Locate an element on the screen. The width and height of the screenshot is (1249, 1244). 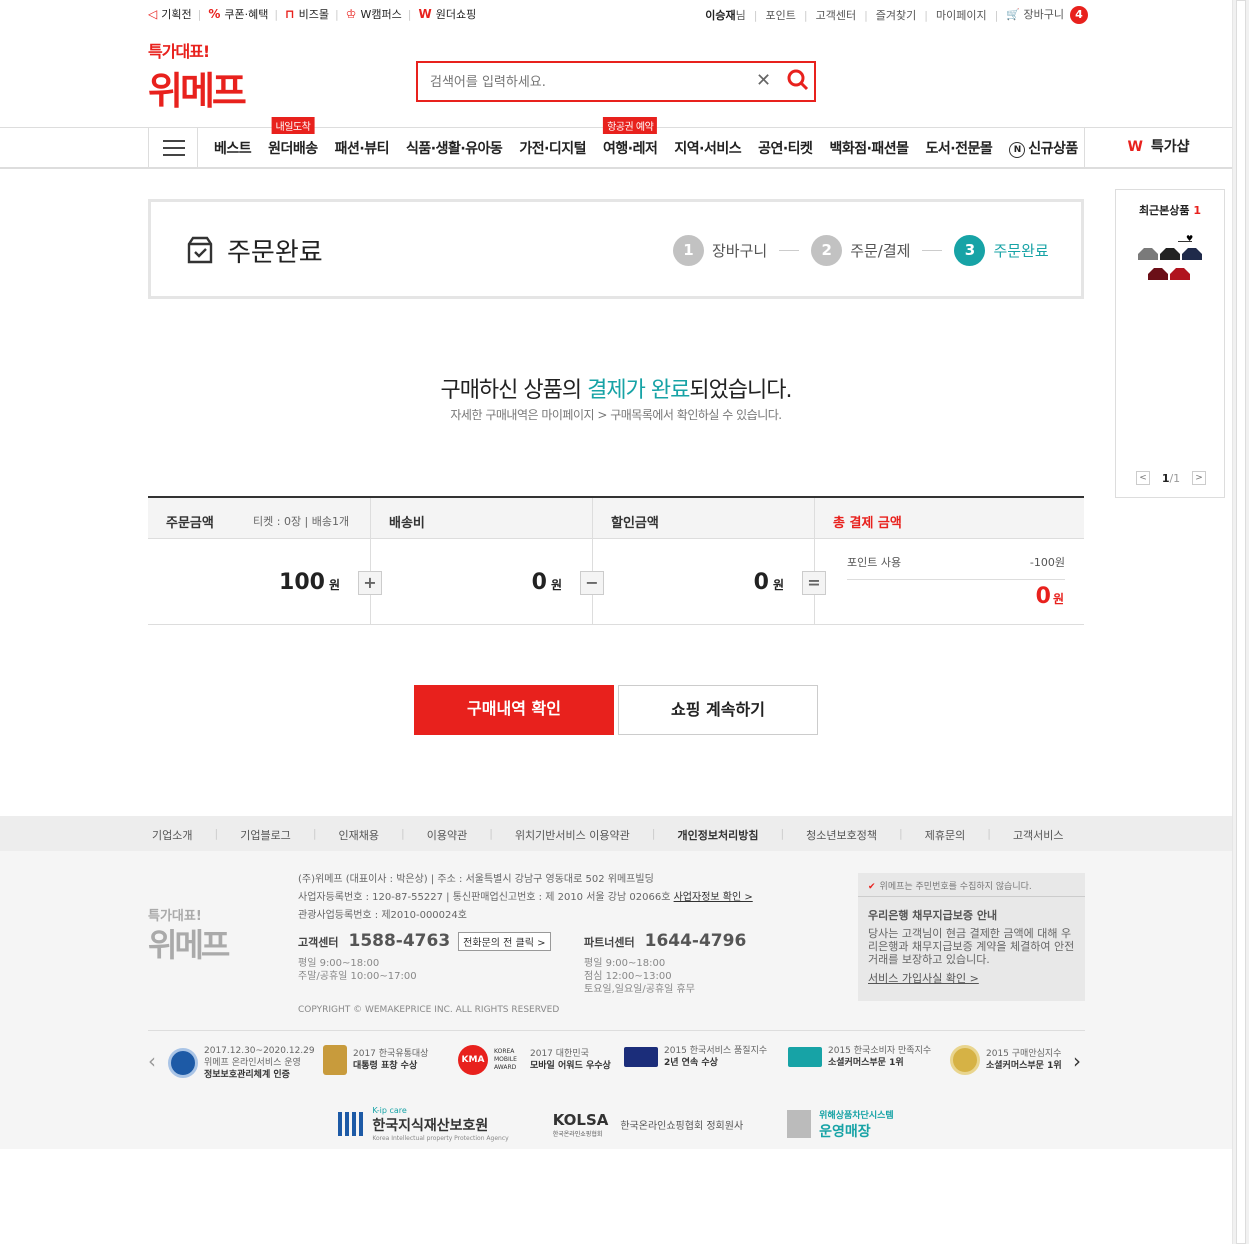
top-link-exhibition: ◁ 기획전 is located at coordinates (170, 14).